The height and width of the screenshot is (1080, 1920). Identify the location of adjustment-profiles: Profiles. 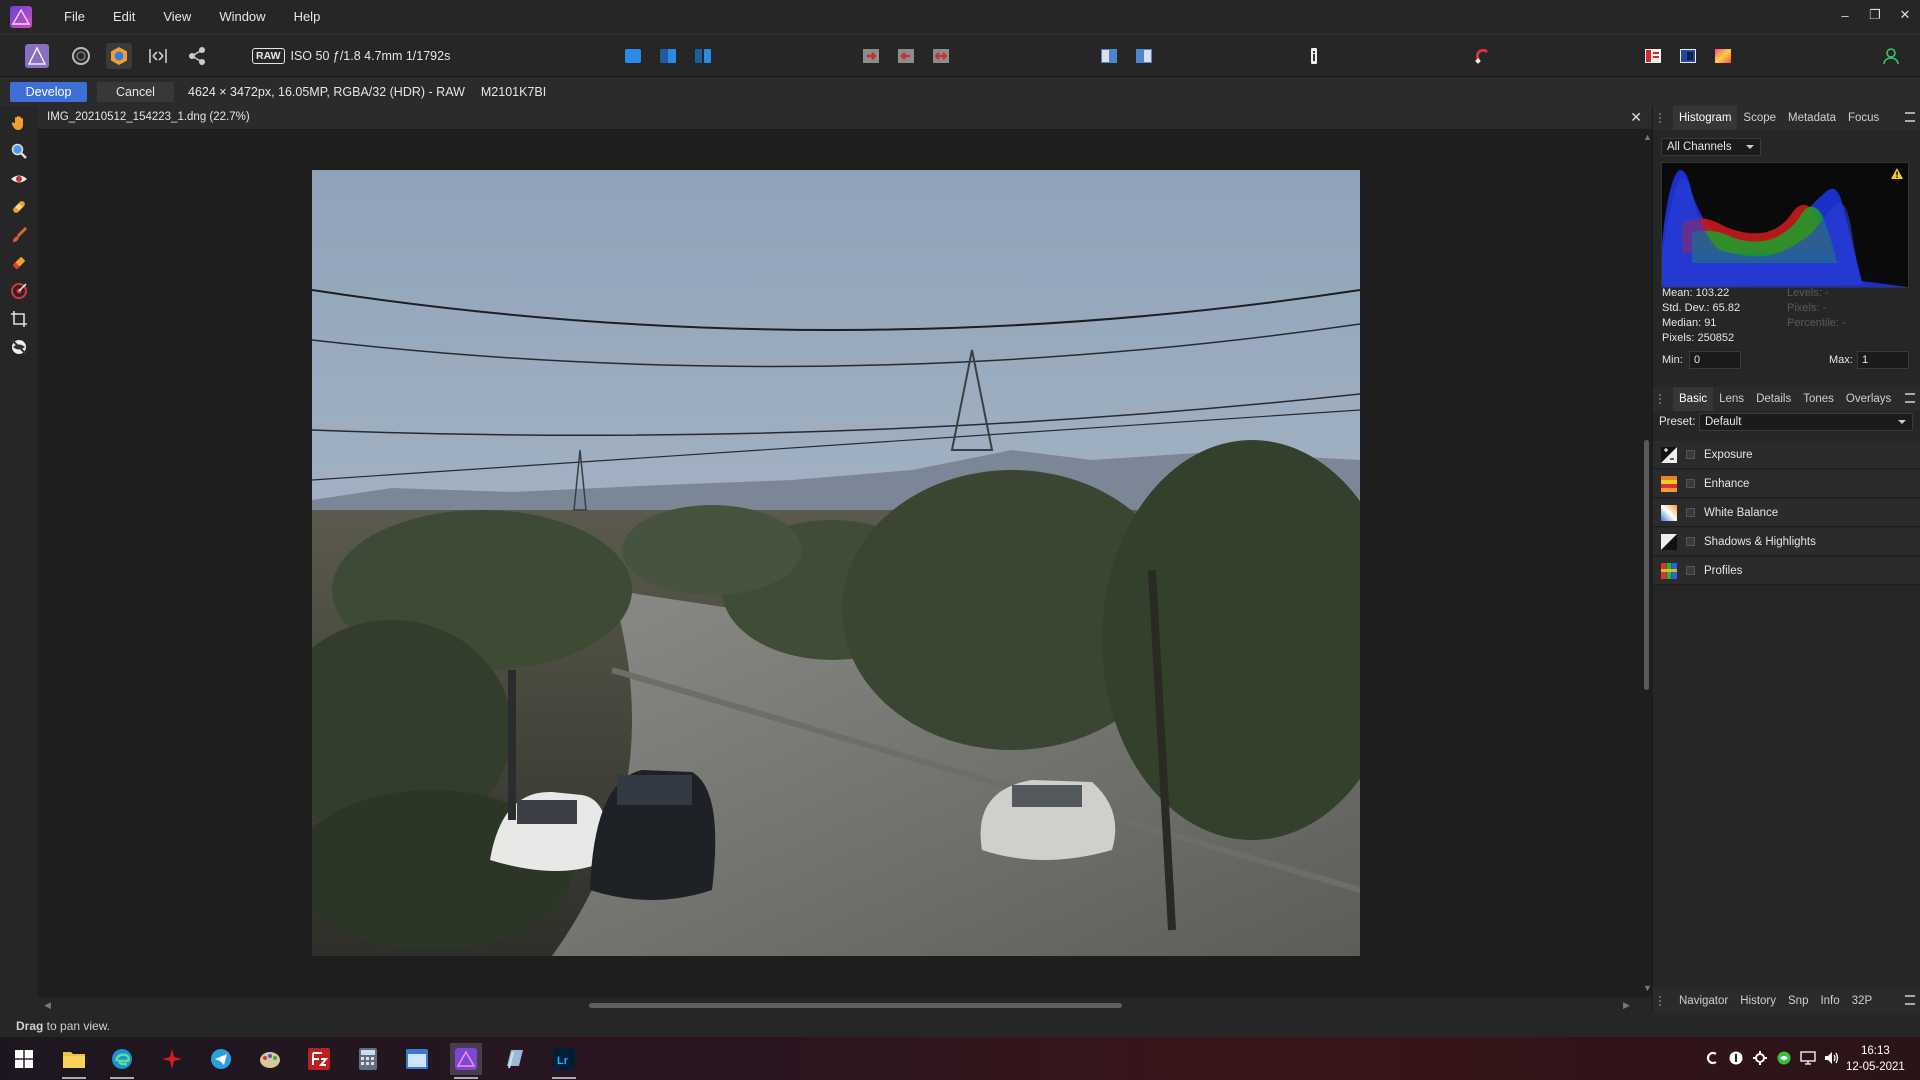
(1786, 571).